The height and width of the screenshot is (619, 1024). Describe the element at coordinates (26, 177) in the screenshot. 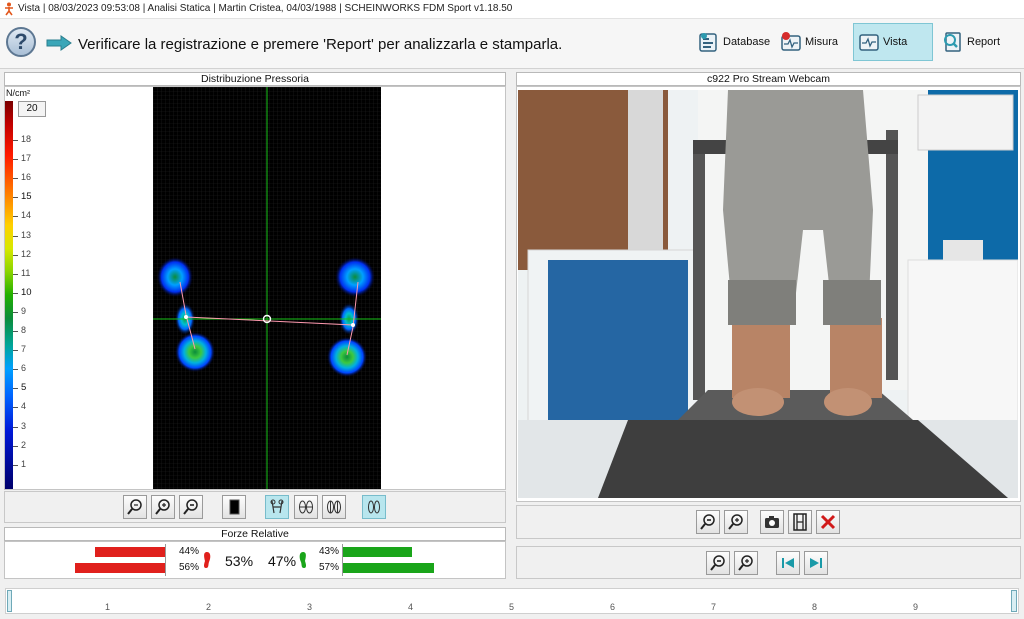

I see `scale-tick-label: 16` at that location.